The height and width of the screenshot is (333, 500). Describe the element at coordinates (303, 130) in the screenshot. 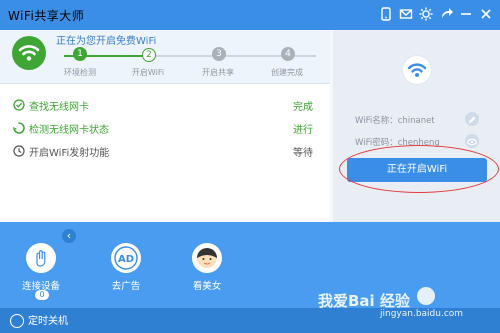

I see `check-status: 进行` at that location.